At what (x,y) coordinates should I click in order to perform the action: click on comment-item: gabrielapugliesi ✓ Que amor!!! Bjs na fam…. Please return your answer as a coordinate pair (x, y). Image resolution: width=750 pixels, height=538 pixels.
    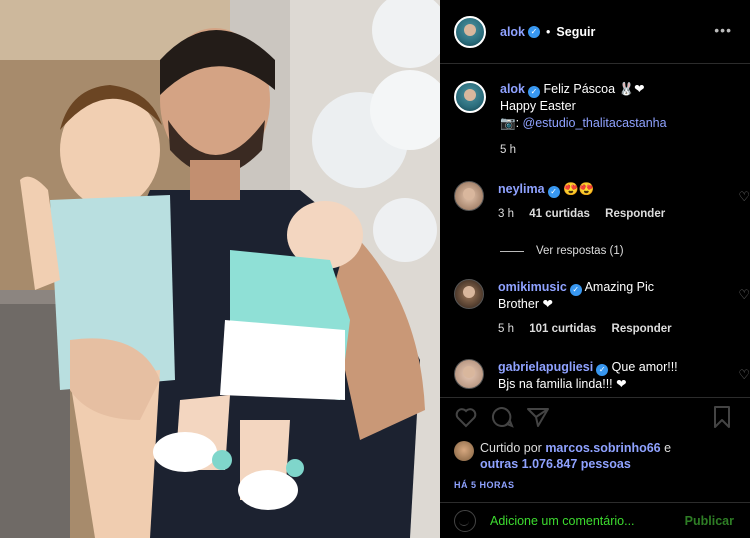
    Looking at the image, I should click on (602, 376).